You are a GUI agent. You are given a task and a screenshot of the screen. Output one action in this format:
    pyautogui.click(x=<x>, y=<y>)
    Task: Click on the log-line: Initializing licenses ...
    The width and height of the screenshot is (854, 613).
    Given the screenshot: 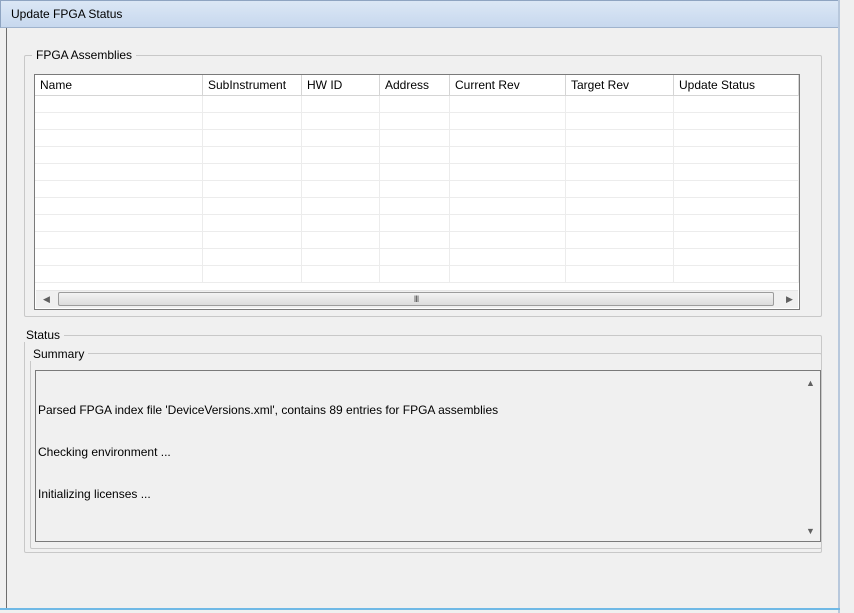 What is the action you would take?
    pyautogui.click(x=94, y=494)
    